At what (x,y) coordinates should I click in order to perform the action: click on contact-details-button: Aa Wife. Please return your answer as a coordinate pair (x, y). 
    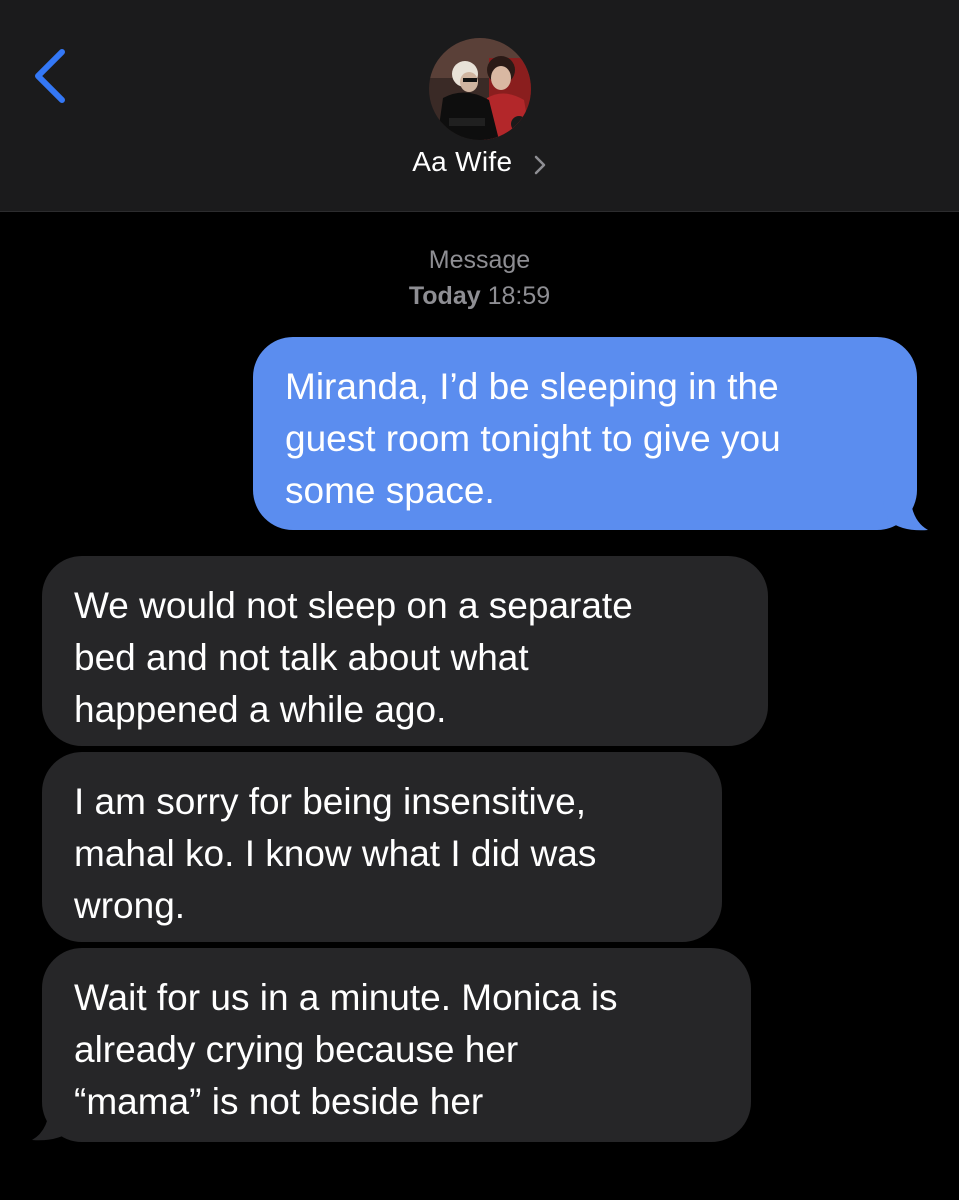
    Looking at the image, I should click on (479, 162).